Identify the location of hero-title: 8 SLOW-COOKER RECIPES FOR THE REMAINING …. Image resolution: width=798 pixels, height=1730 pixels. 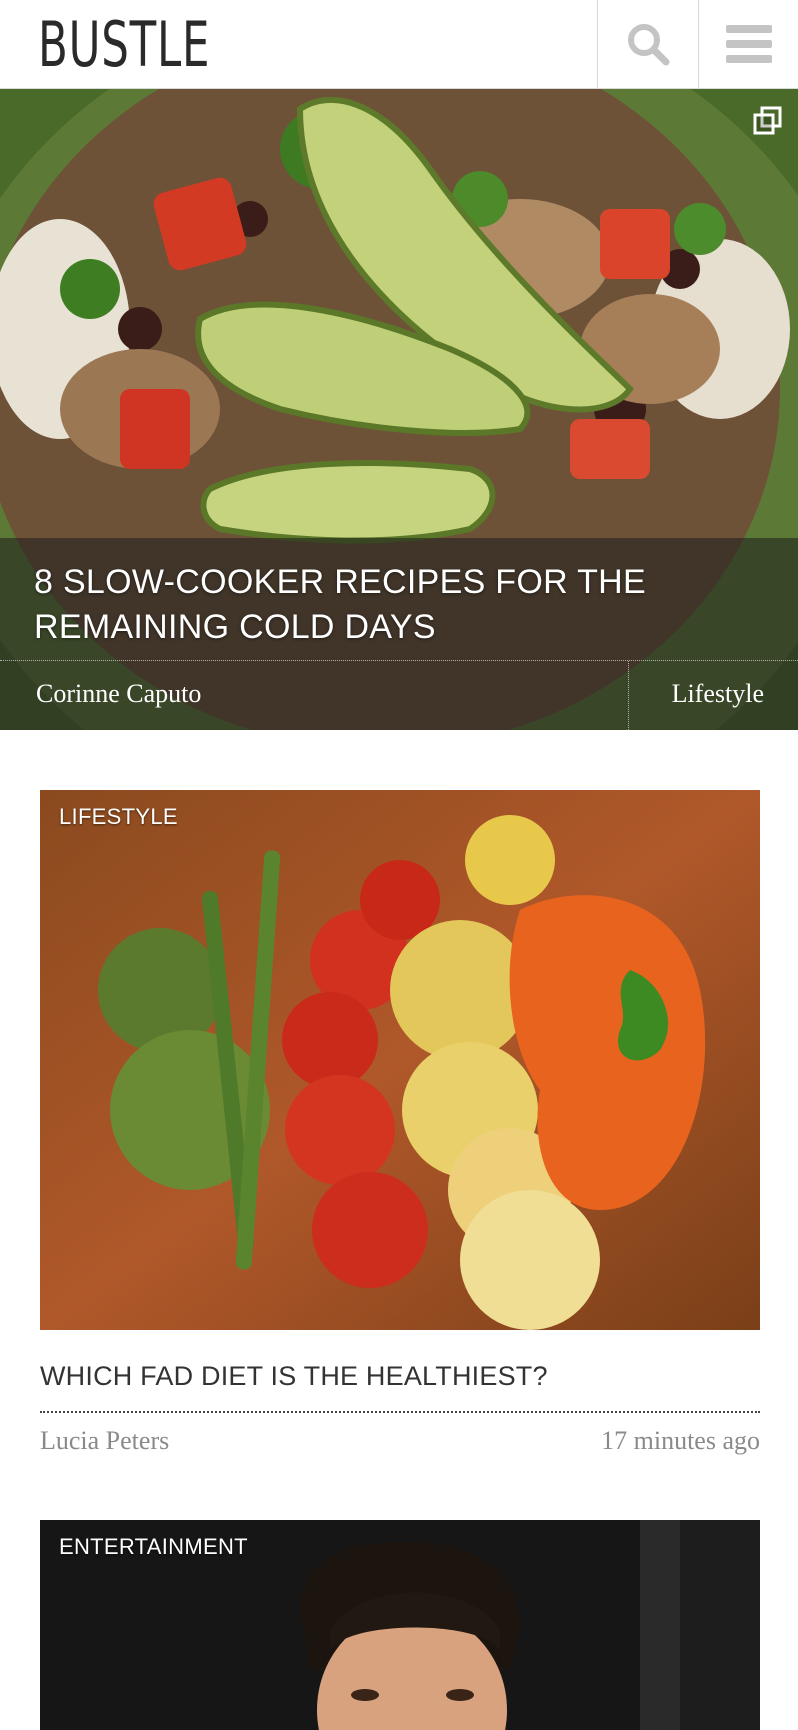
(384, 605).